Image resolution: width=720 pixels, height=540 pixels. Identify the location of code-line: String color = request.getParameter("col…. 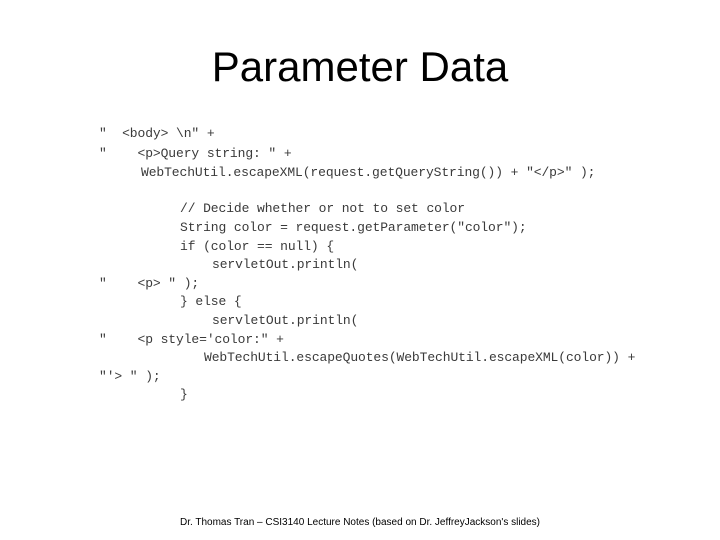
(353, 227).